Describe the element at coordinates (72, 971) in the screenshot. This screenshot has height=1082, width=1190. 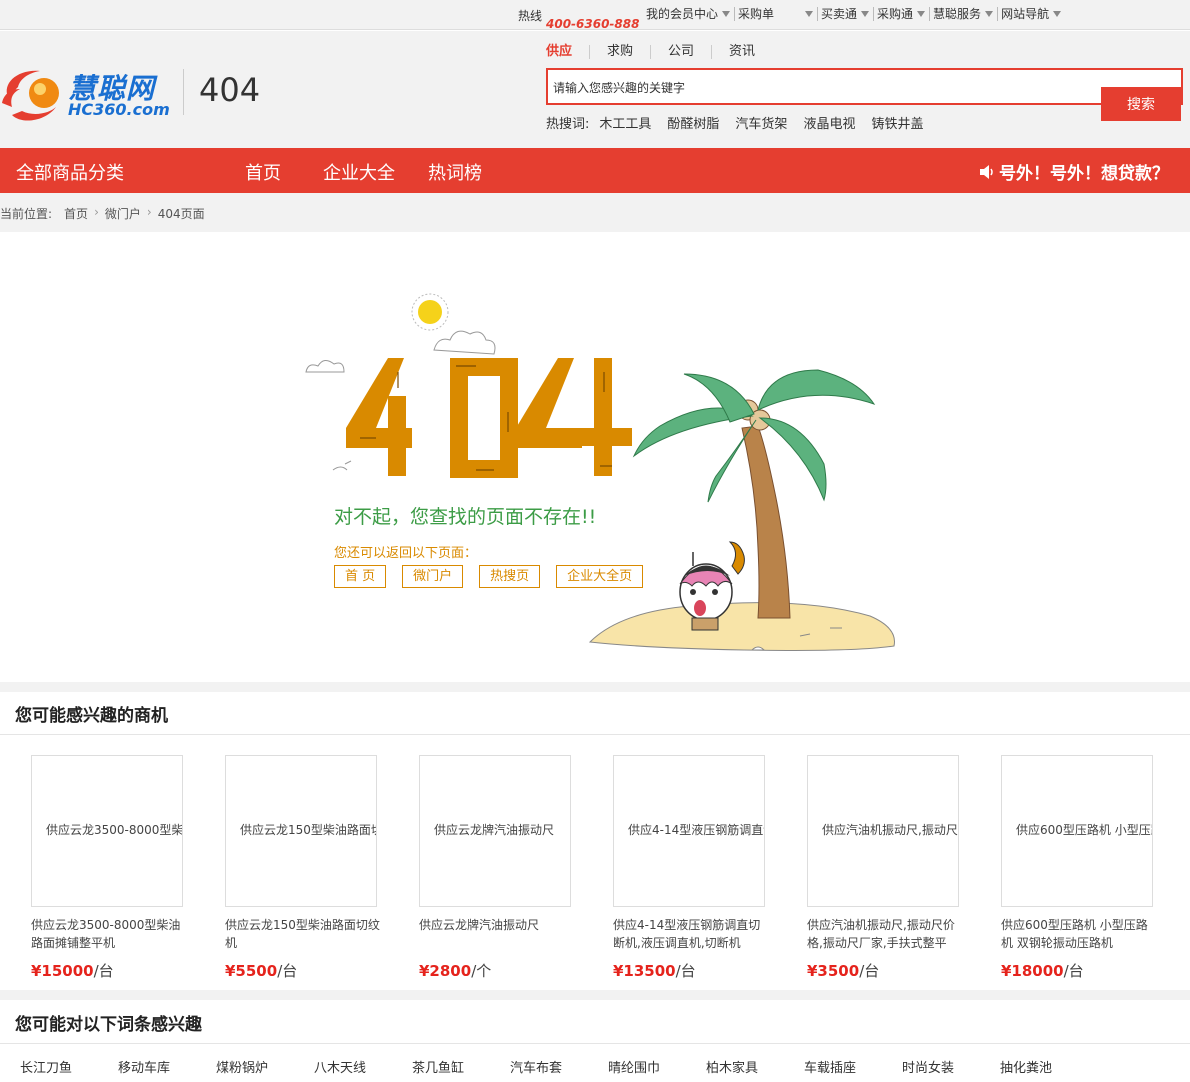
I see `product-price: ¥15000/台` at that location.